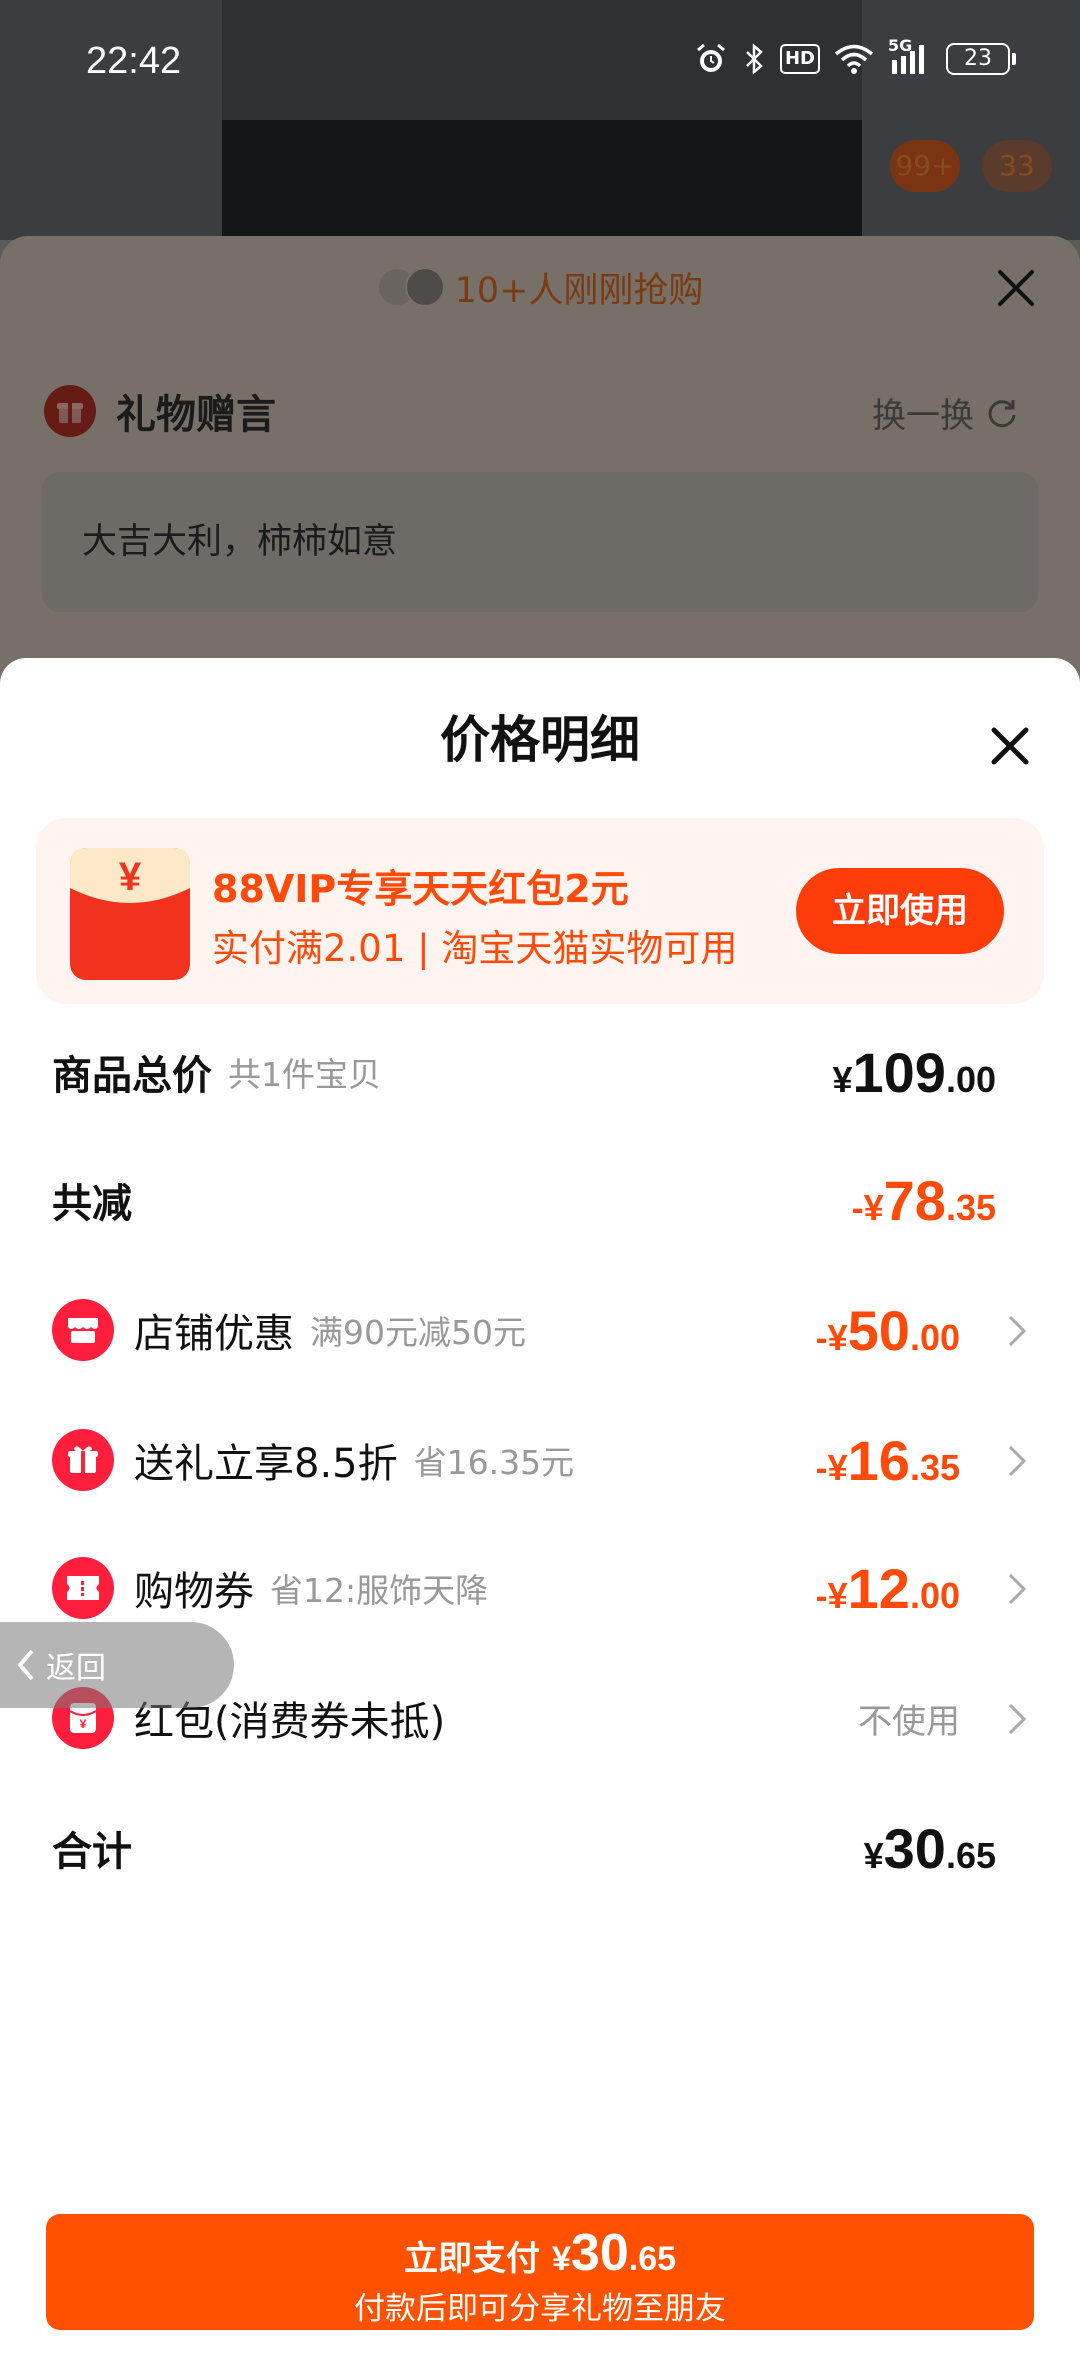 The height and width of the screenshot is (2376, 1080). I want to click on sum-row: 合计 ¥30.65, so click(542, 1848).